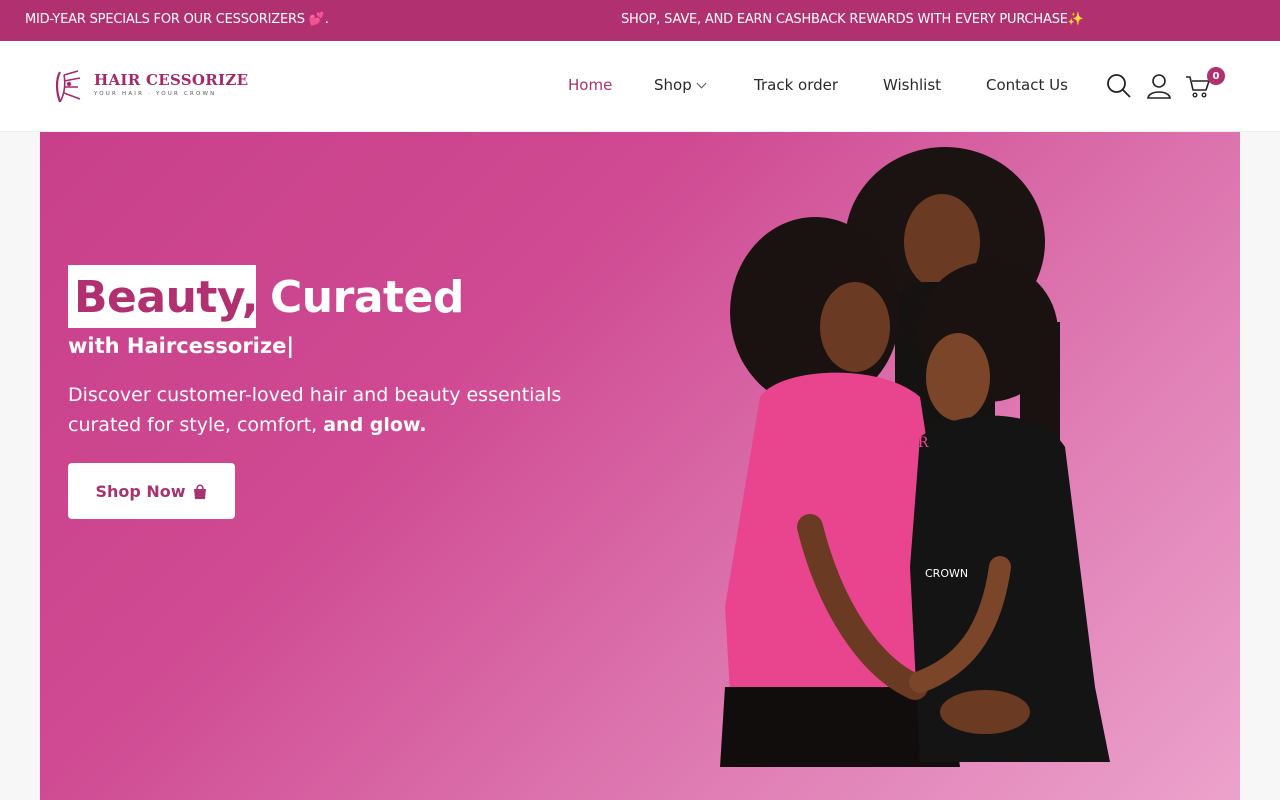  What do you see at coordinates (166, 297) in the screenshot?
I see `headline-highlight-word: Beauty,` at bounding box center [166, 297].